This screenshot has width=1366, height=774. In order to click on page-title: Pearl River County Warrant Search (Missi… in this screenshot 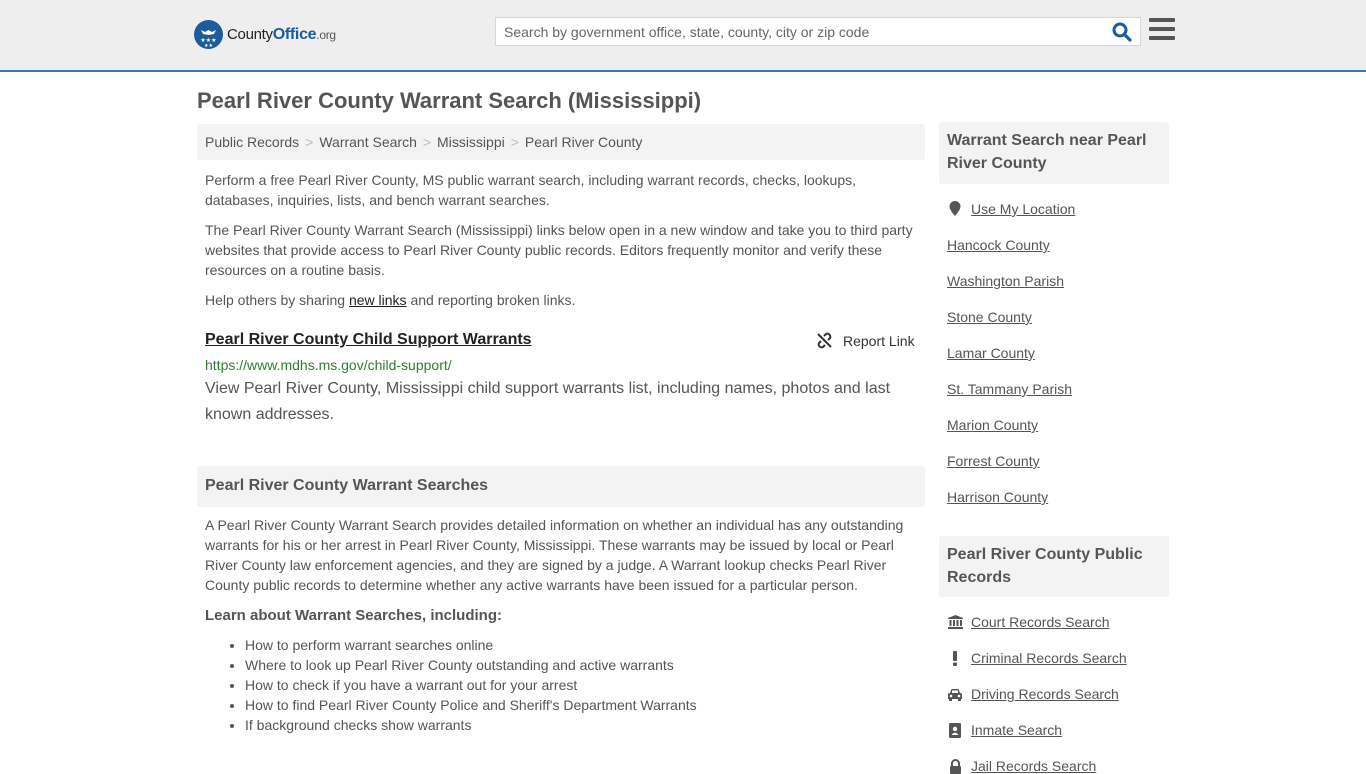, I will do `click(449, 100)`.